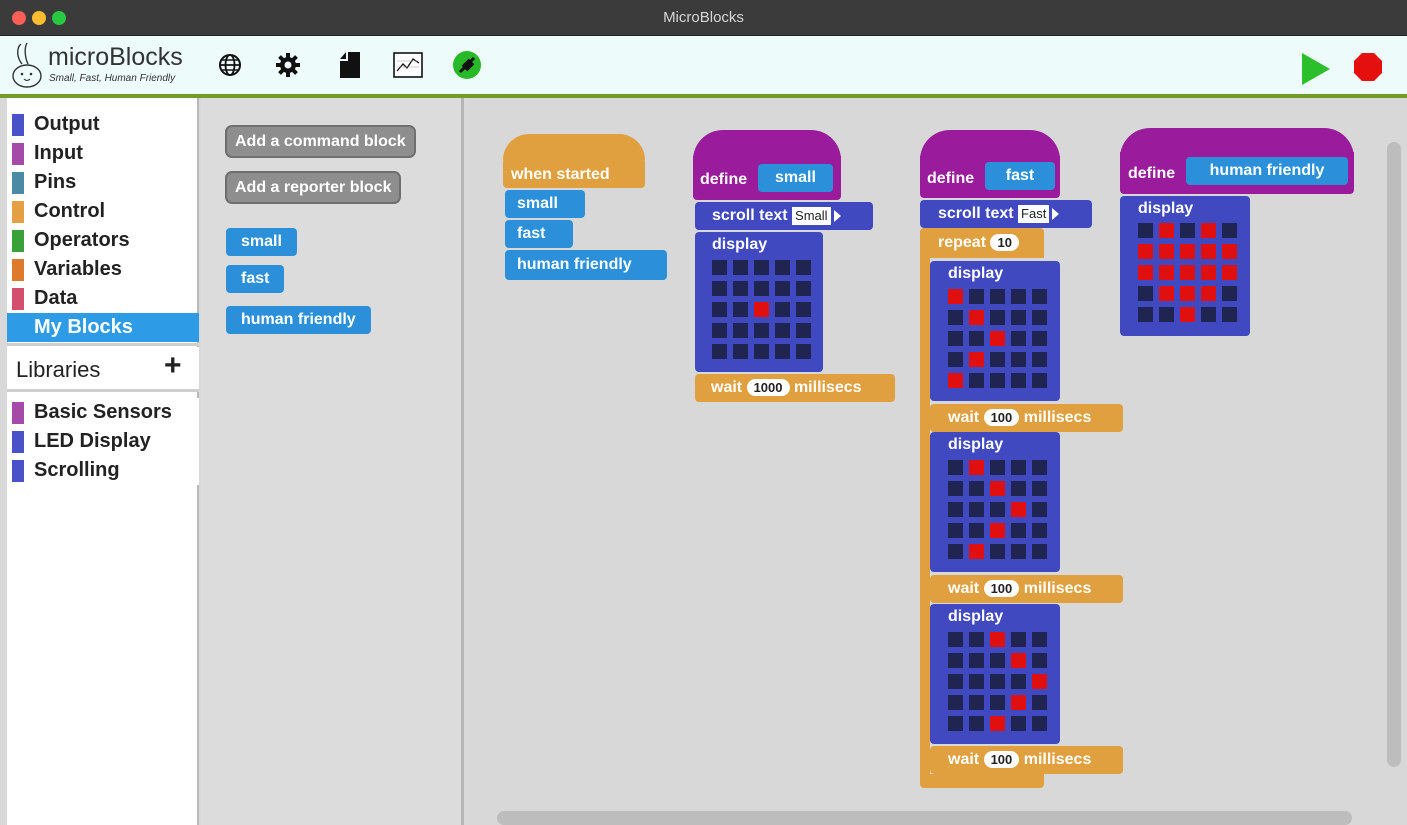 The height and width of the screenshot is (825, 1407). I want to click on define-small-block: define small, so click(767, 178).